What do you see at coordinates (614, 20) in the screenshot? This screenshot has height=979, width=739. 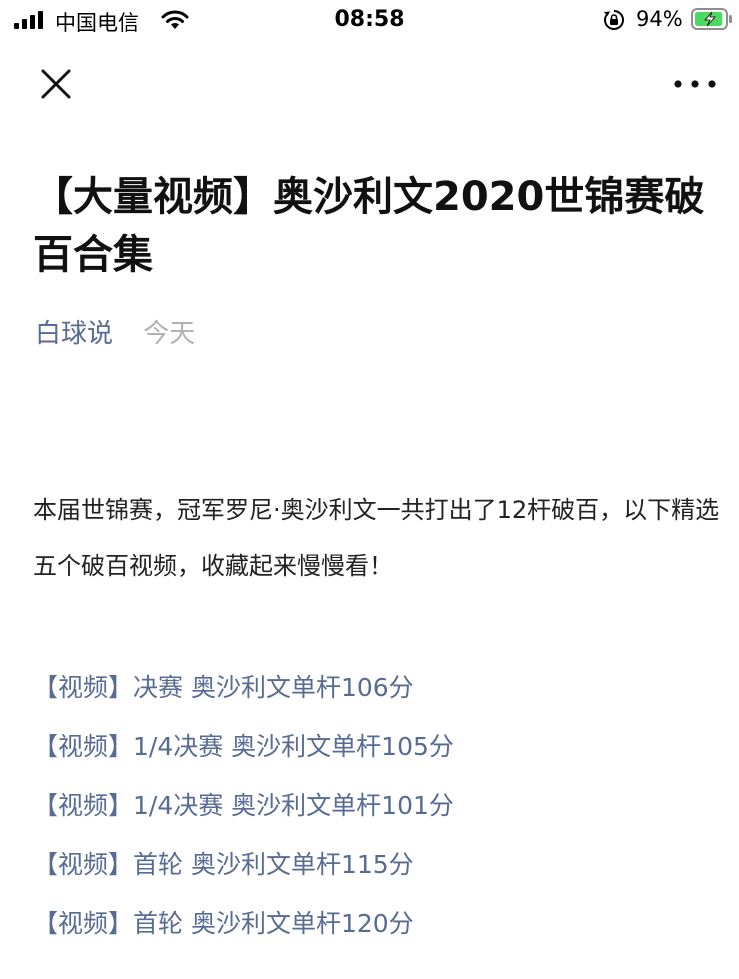 I see `rotation-lock-icon` at bounding box center [614, 20].